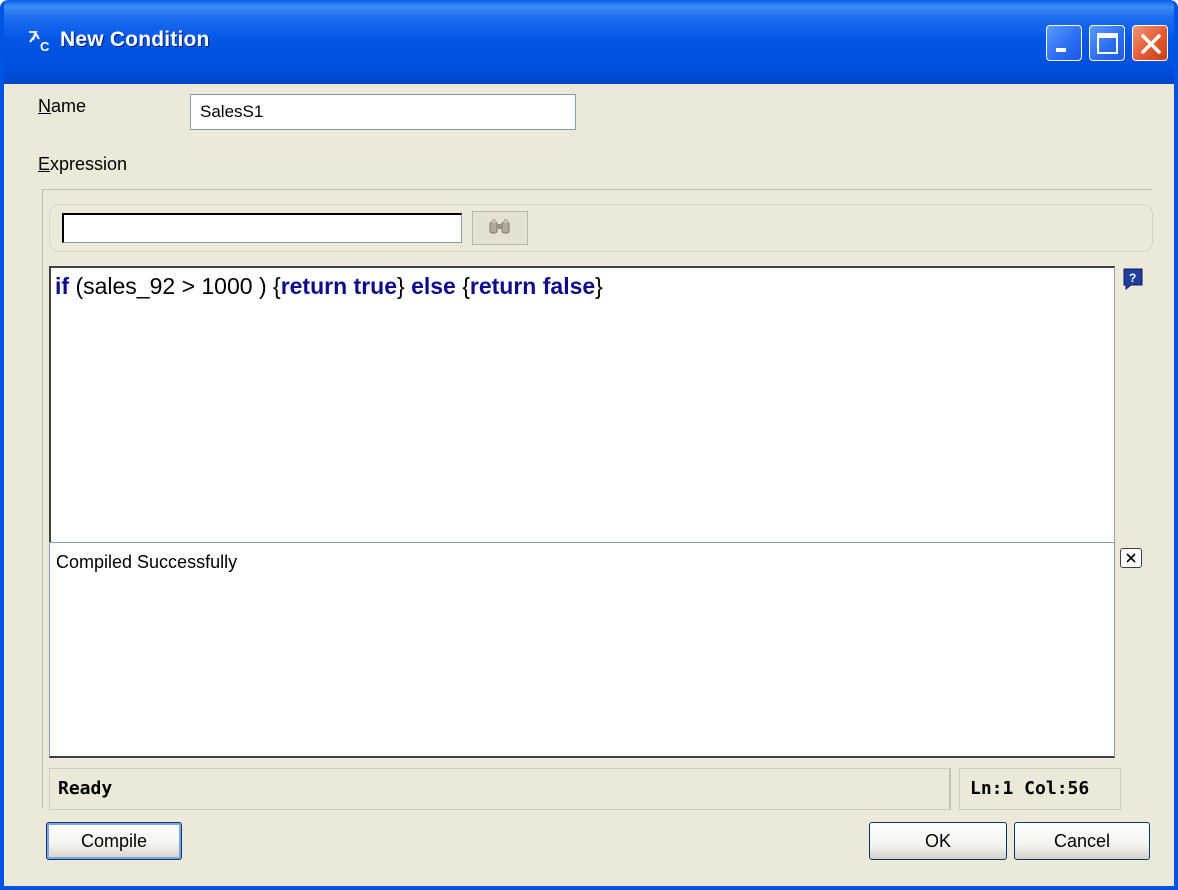 The height and width of the screenshot is (890, 1178). Describe the element at coordinates (1082, 841) in the screenshot. I see `cancel-button: Cancel` at that location.